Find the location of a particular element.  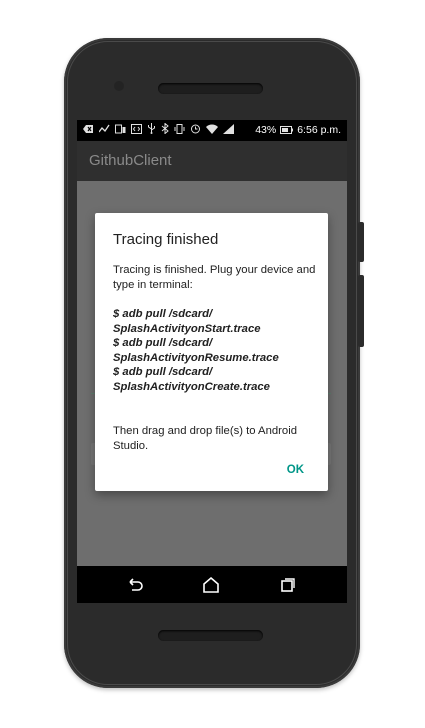

bottom-speaker is located at coordinates (210, 635).